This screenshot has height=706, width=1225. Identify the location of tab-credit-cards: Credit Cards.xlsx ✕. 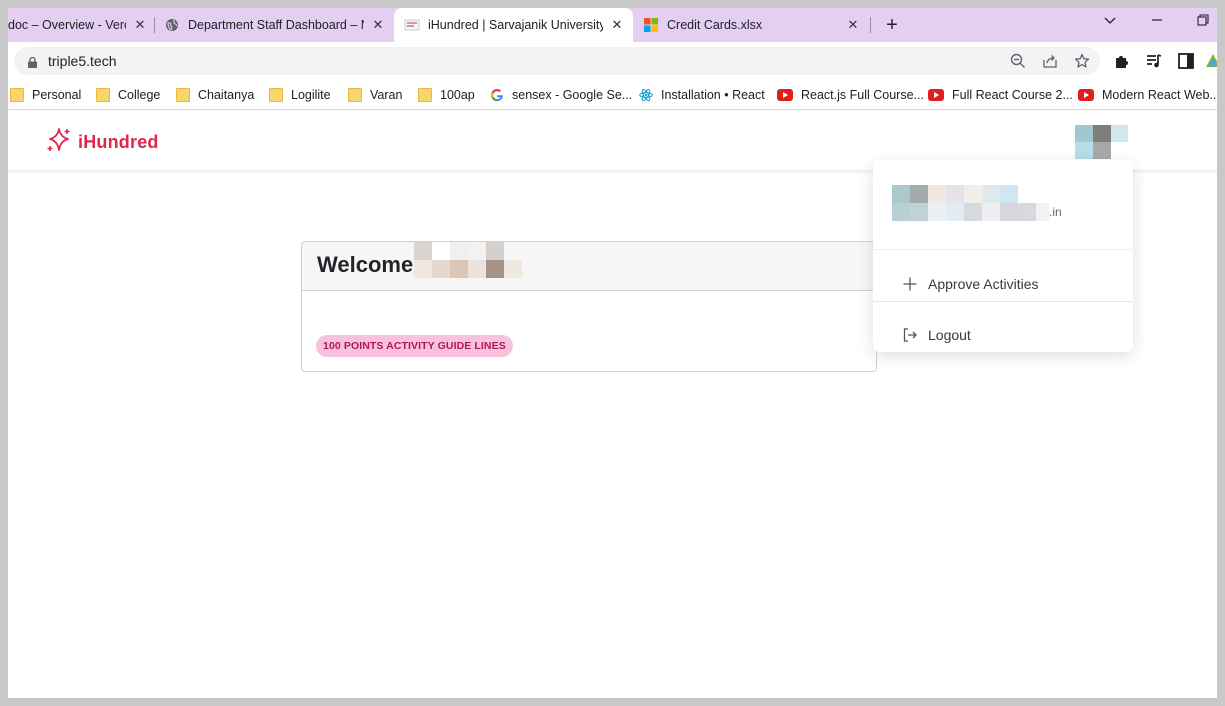
(753, 25).